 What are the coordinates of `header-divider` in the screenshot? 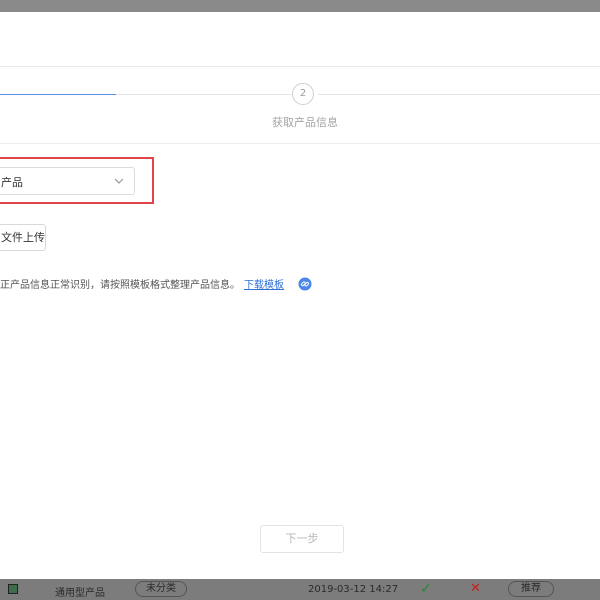 It's located at (300, 66).